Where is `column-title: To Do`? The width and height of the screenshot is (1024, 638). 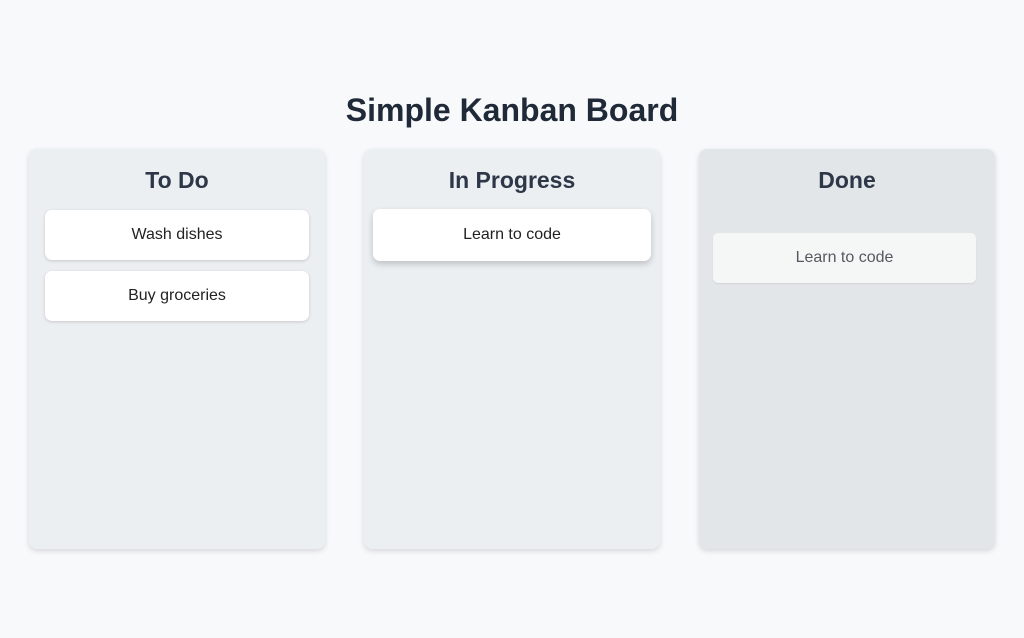 column-title: To Do is located at coordinates (177, 180).